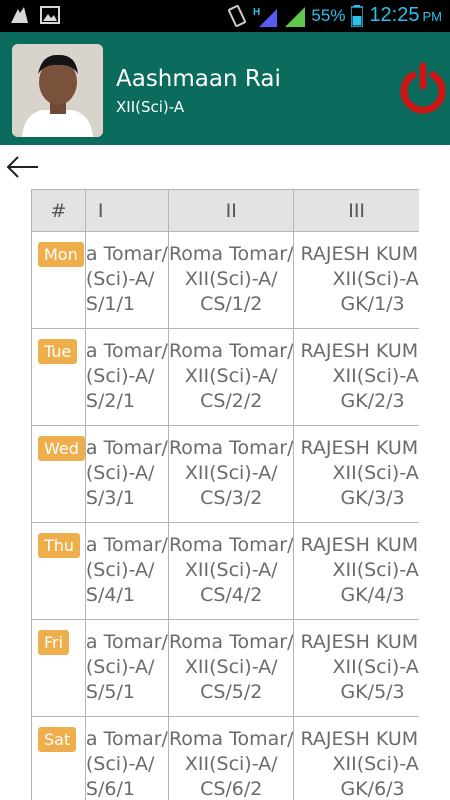 The height and width of the screenshot is (800, 450). I want to click on subject-code: CS/5/2, so click(231, 692).